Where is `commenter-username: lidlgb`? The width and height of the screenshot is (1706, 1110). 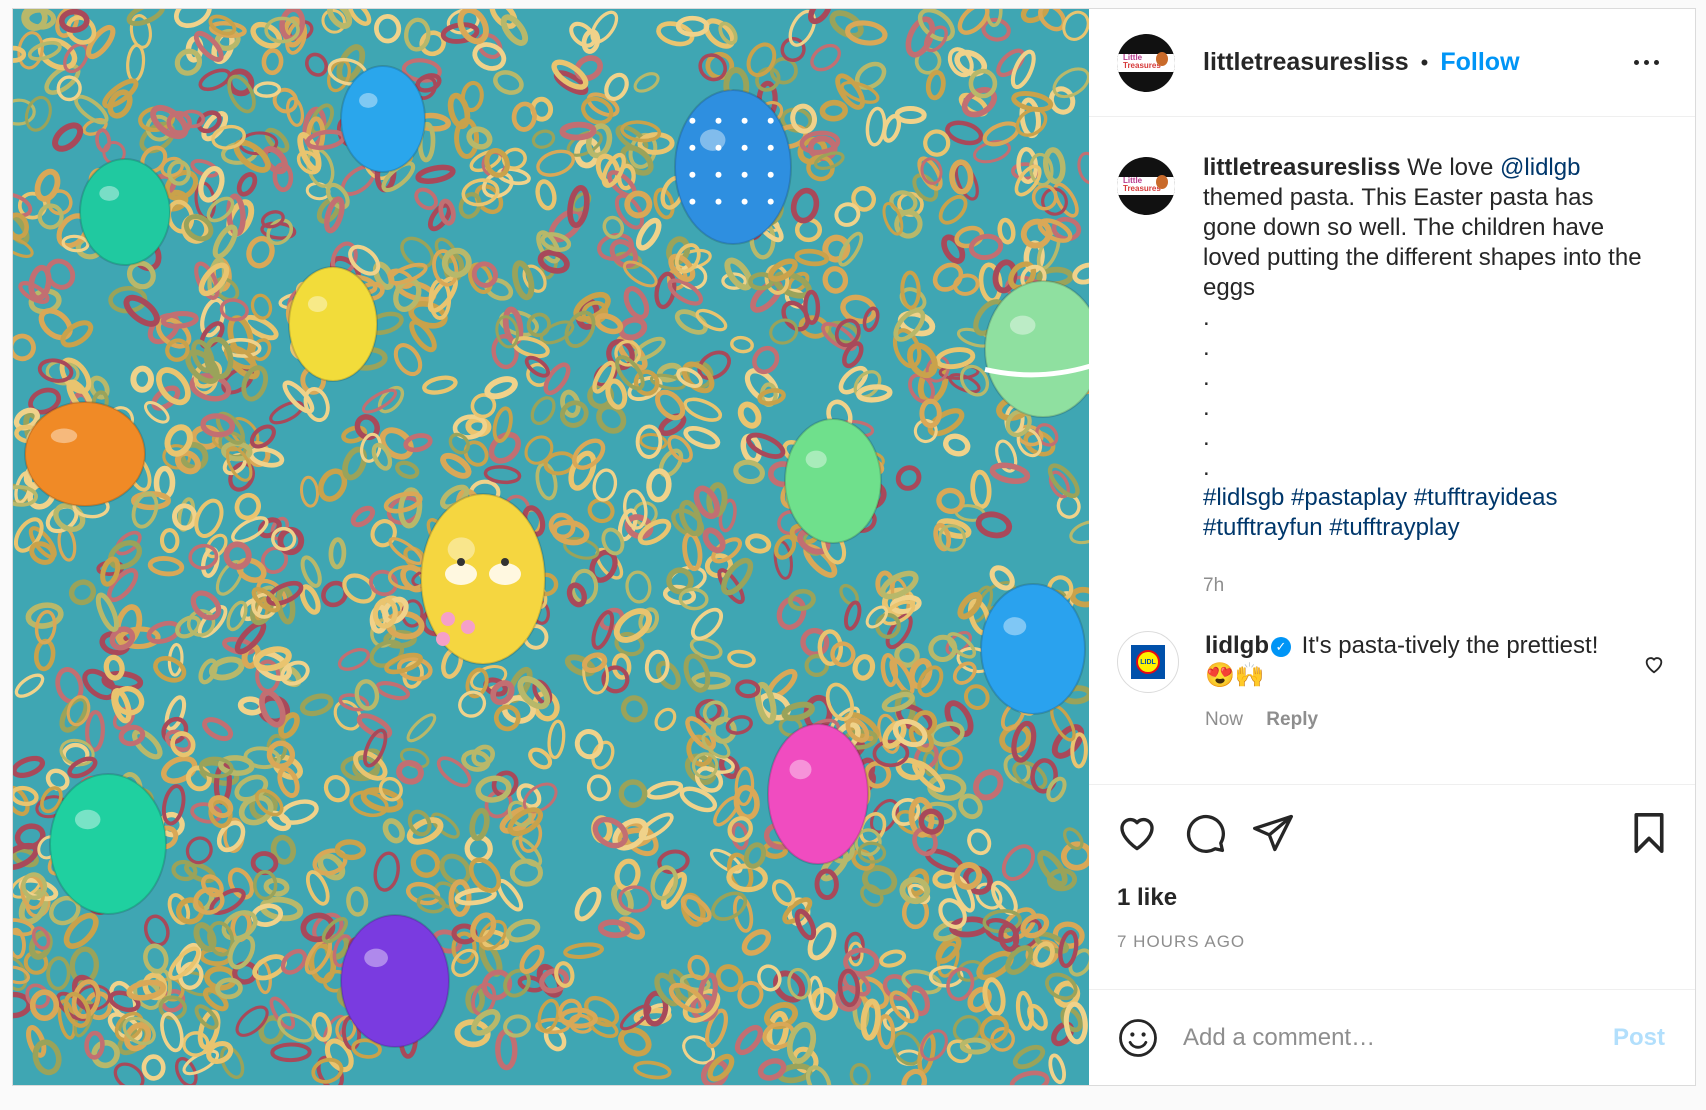
commenter-username: lidlgb is located at coordinates (1237, 645).